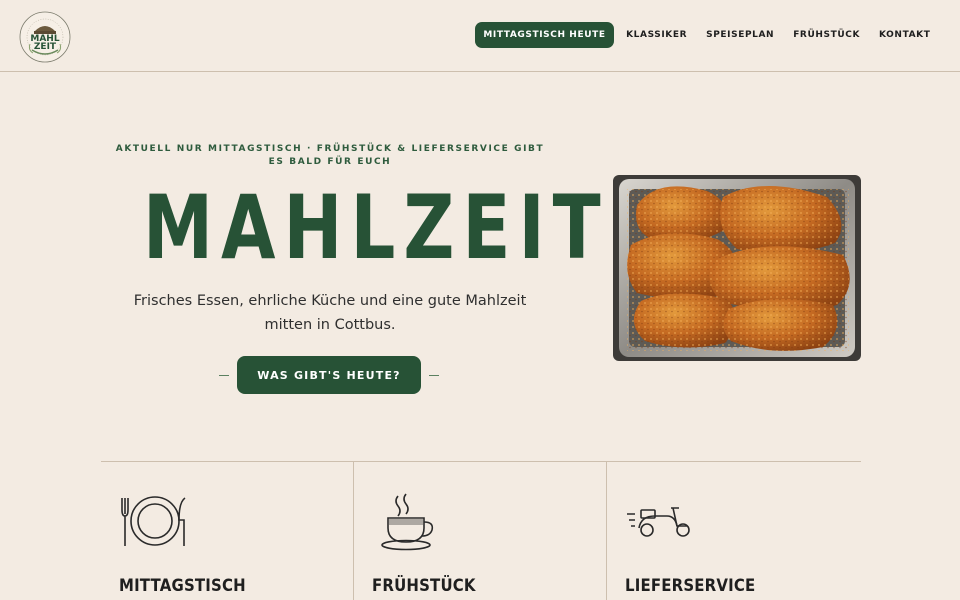  What do you see at coordinates (737, 268) in the screenshot?
I see `schnitzel-tray-image` at bounding box center [737, 268].